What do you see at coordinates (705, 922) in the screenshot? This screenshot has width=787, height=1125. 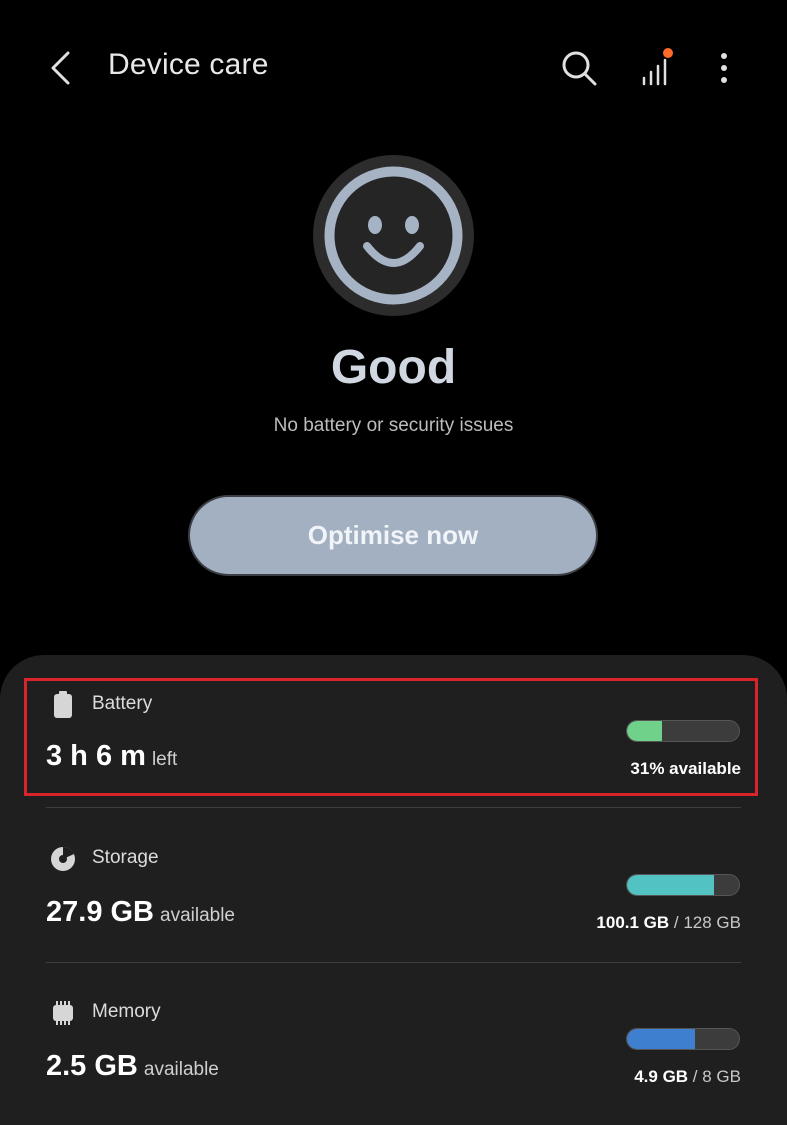 I see `storage-total-text: / 128 GB` at bounding box center [705, 922].